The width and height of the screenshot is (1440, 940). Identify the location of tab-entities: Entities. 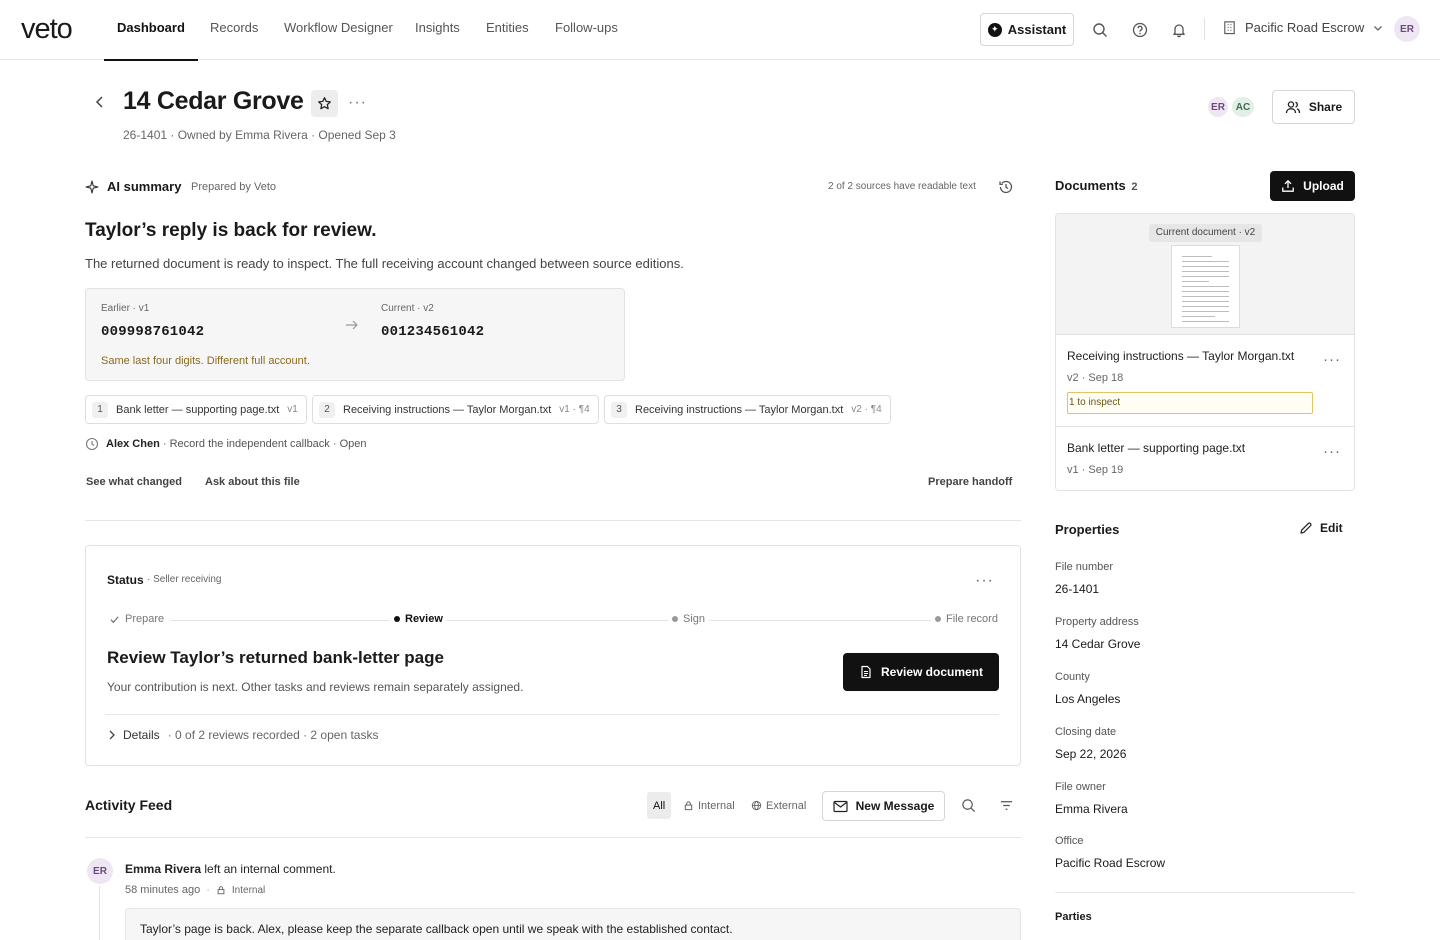
(507, 30).